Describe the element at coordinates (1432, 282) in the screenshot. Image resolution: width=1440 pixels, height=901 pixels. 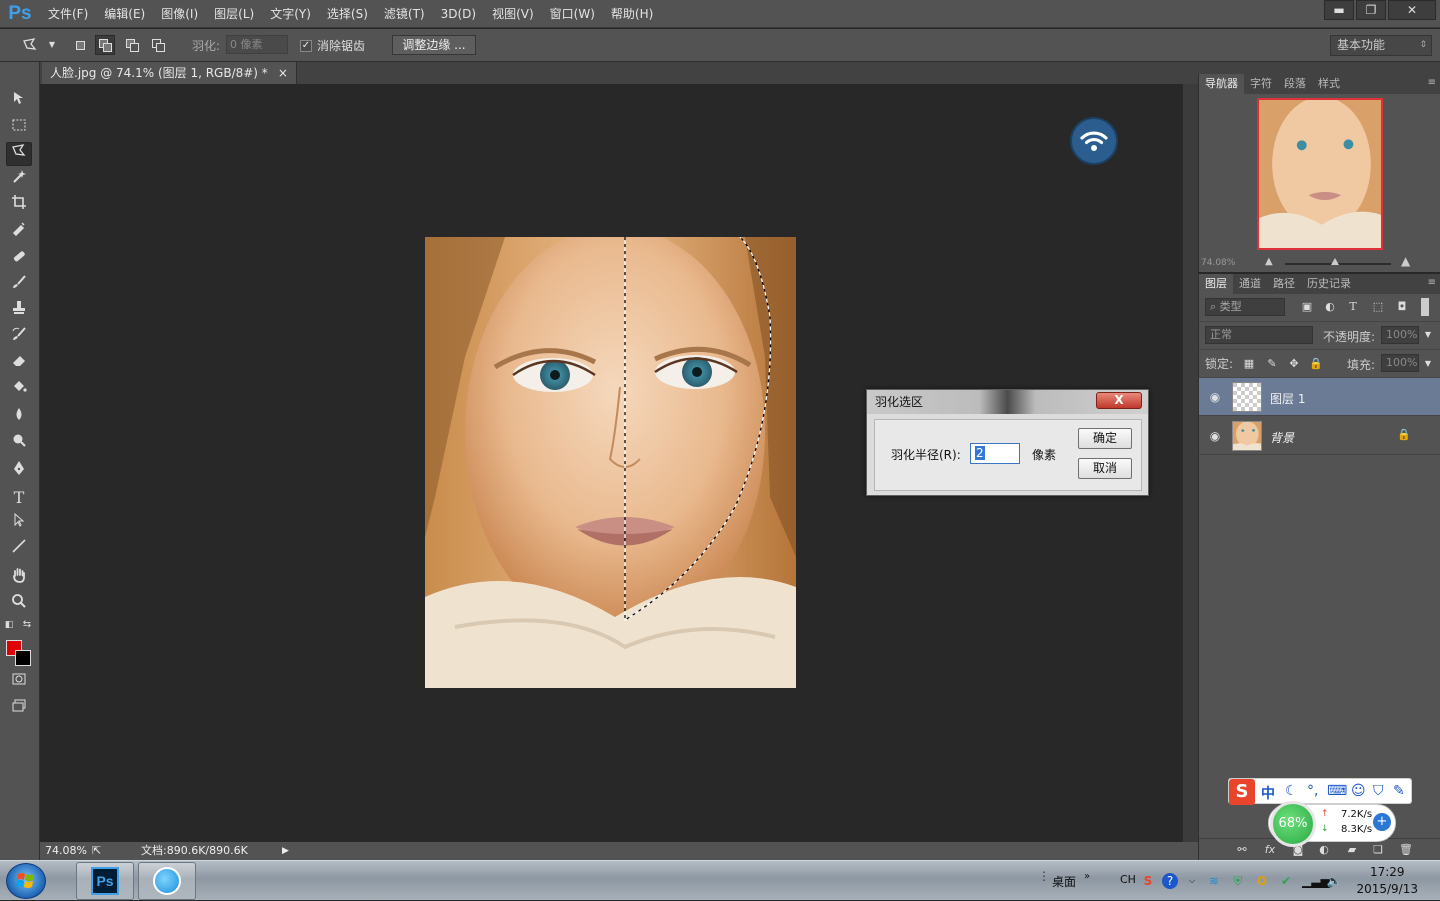
I see `panel-menu-icon: ≡` at that location.